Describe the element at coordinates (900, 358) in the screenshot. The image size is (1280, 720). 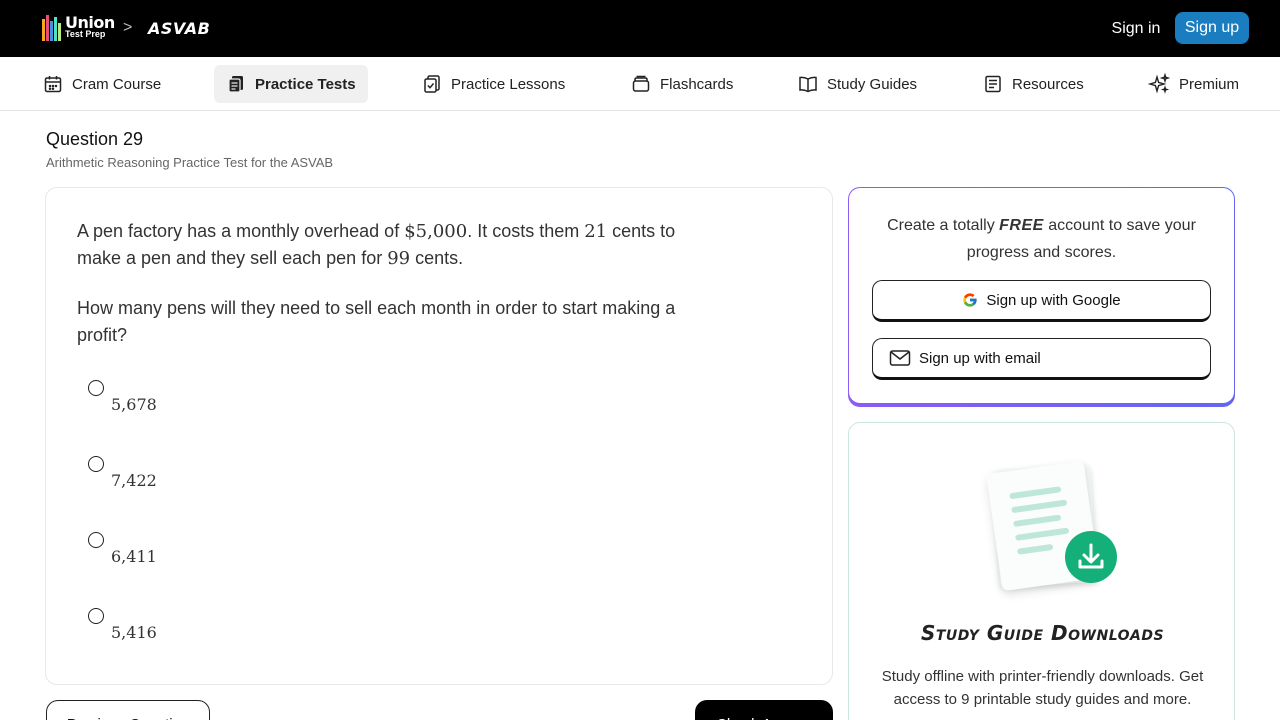
I see `mail-icon` at that location.